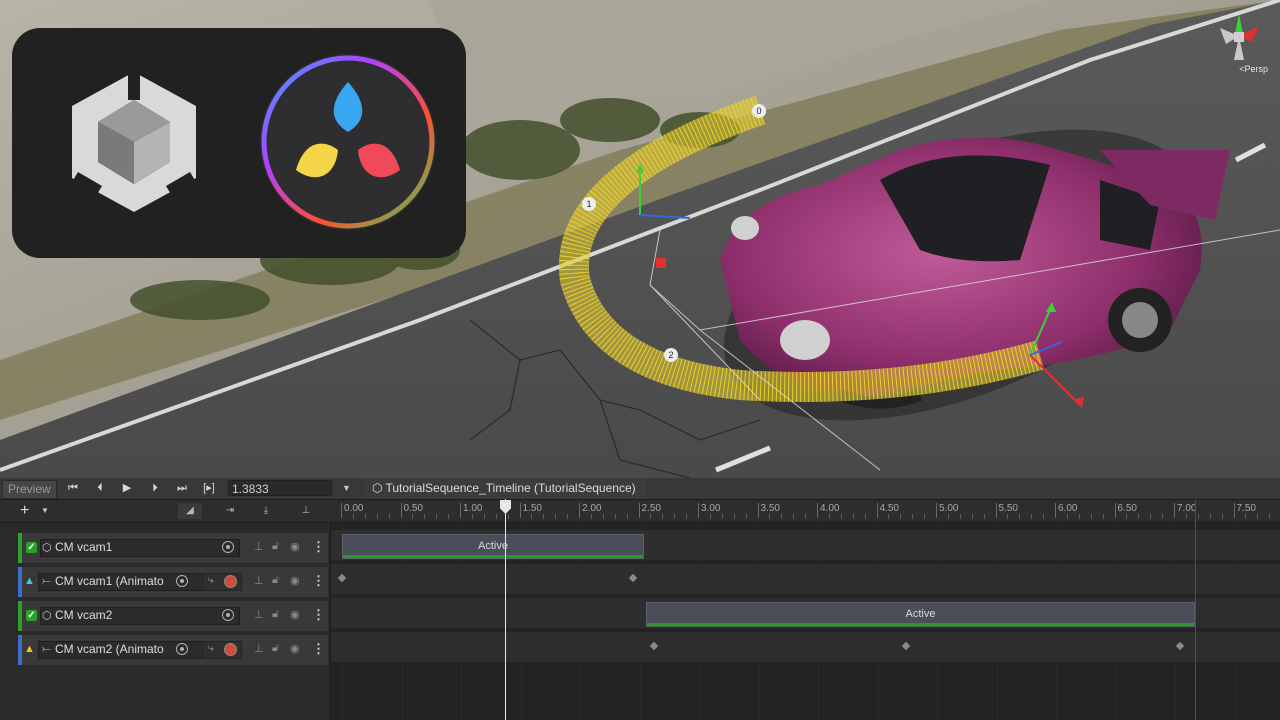 The height and width of the screenshot is (720, 1280). Describe the element at coordinates (20, 616) in the screenshot. I see `track-color-bar` at that location.